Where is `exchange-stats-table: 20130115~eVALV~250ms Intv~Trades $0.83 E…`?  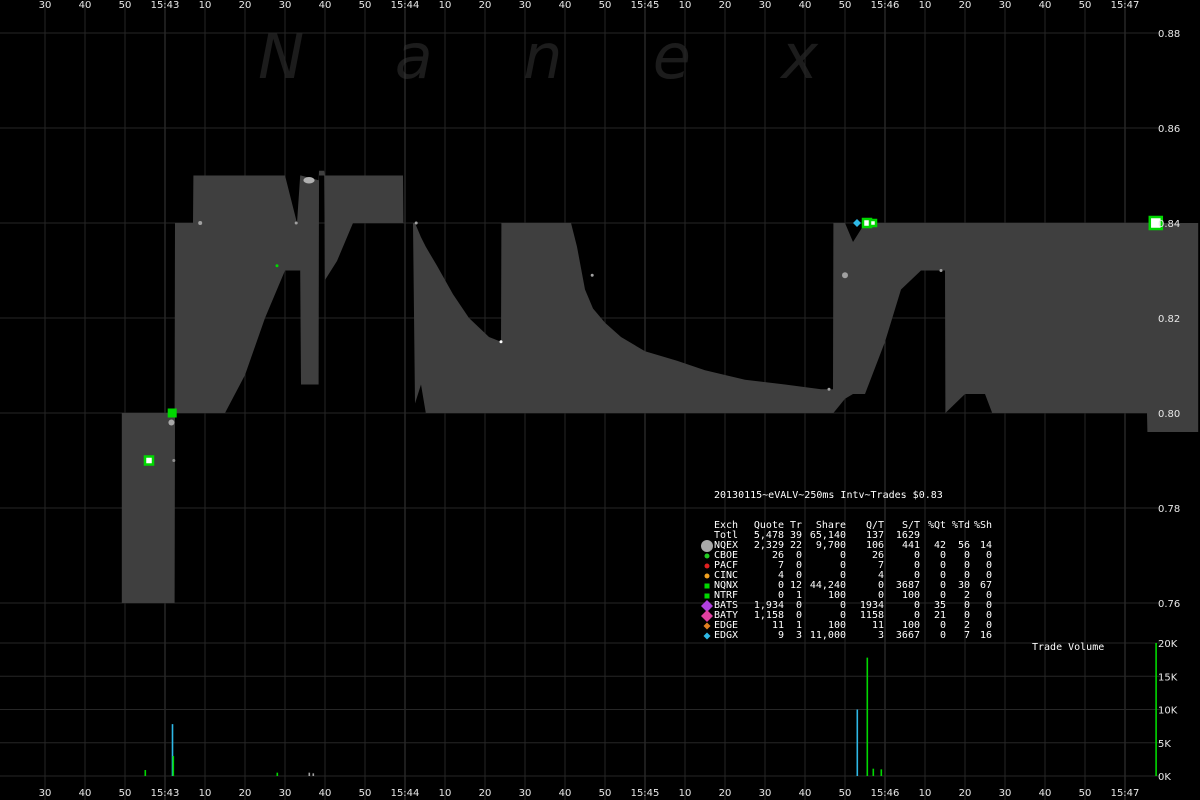
exchange-stats-table: 20130115~eVALV~250ms Intv~Trades $0.83 E… is located at coordinates (846, 561).